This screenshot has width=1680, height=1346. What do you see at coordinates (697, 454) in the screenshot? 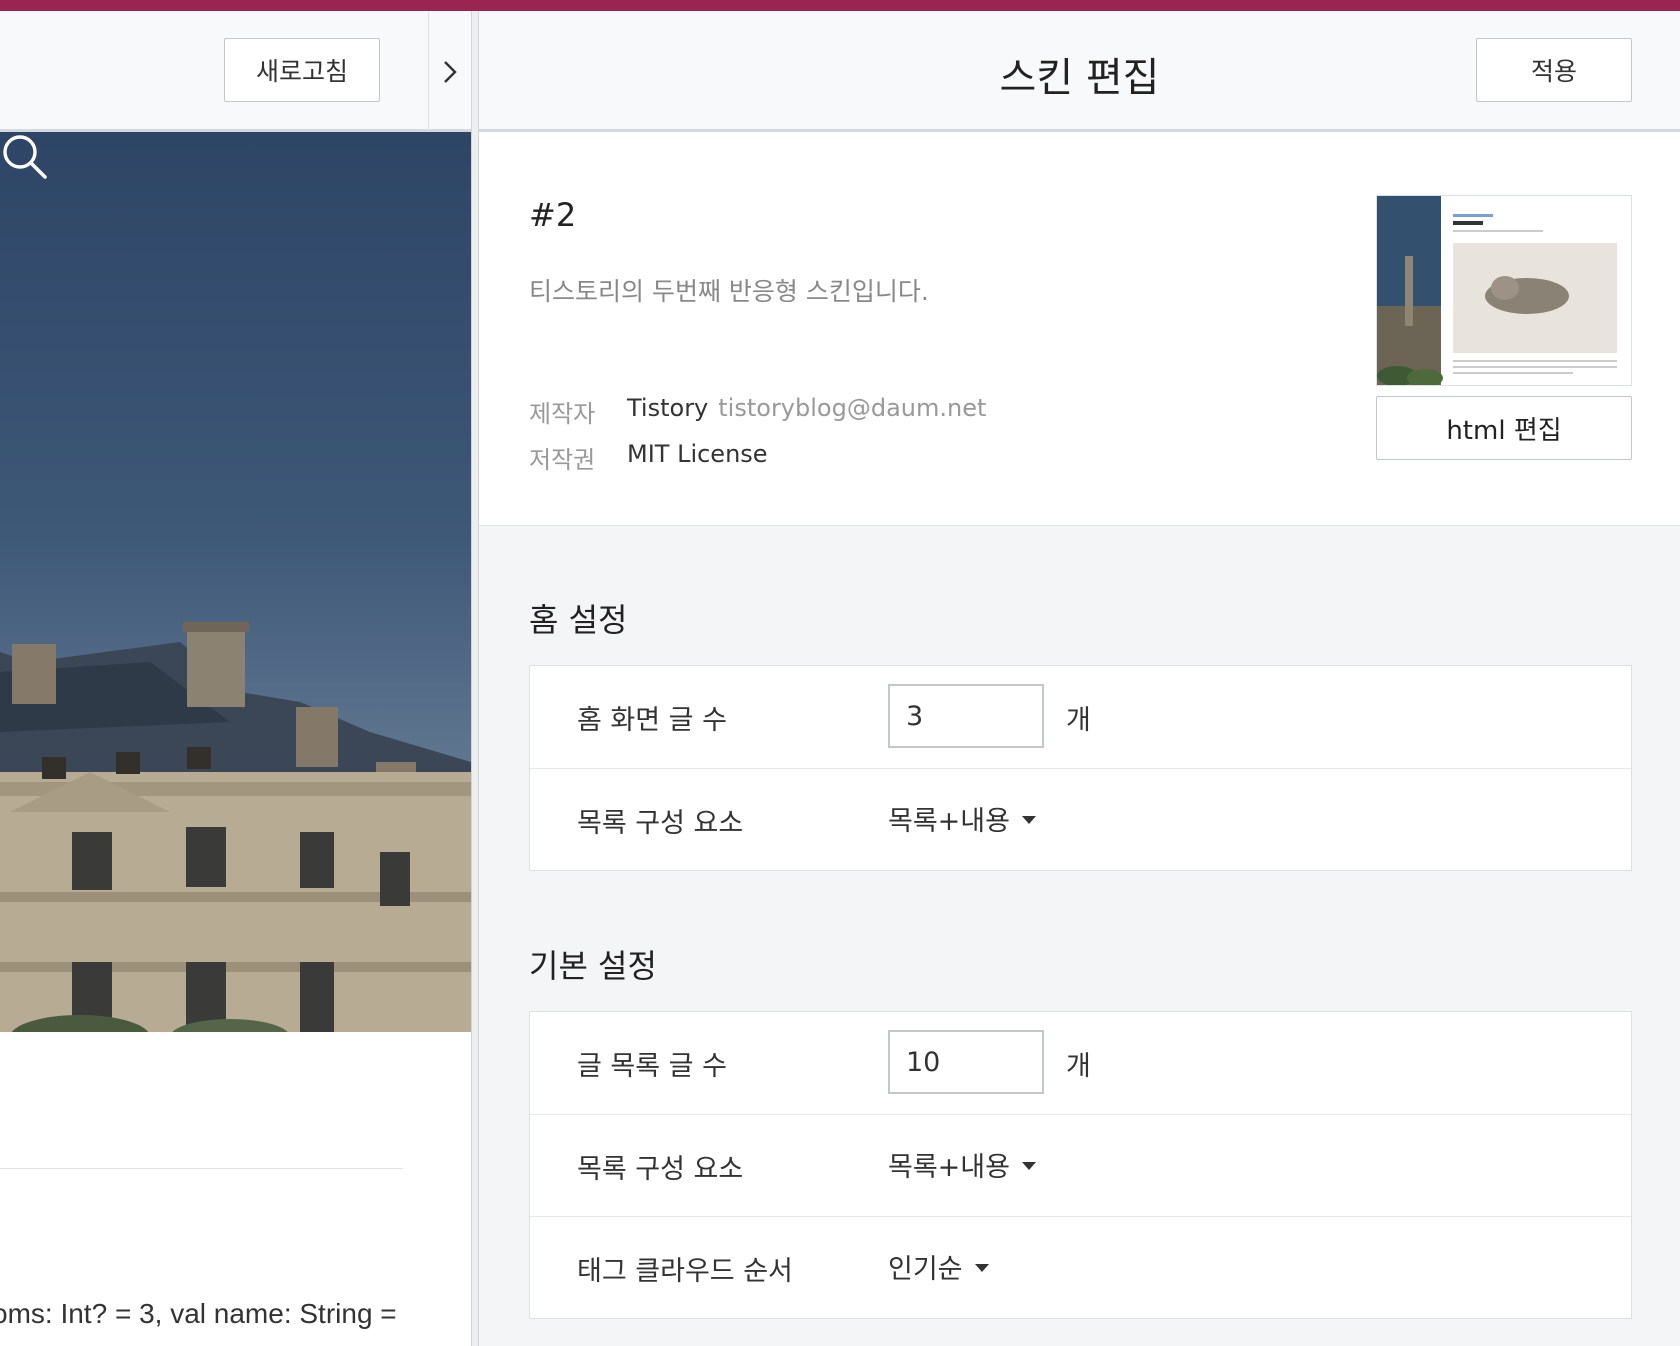
I see `license-value: MIT License` at bounding box center [697, 454].